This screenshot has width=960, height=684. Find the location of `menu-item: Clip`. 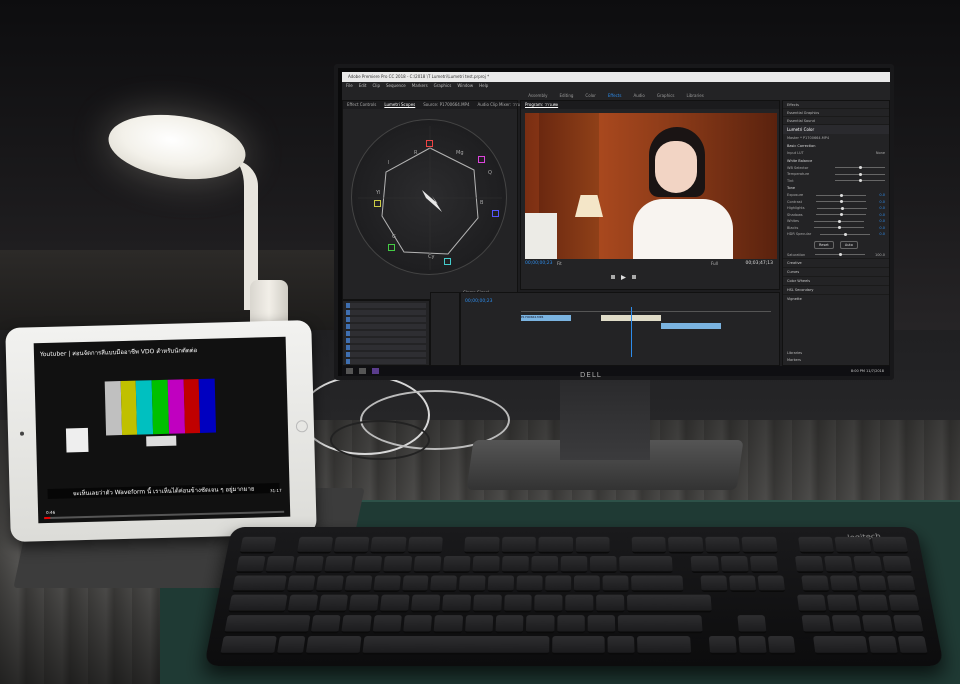

menu-item: Clip is located at coordinates (376, 86).